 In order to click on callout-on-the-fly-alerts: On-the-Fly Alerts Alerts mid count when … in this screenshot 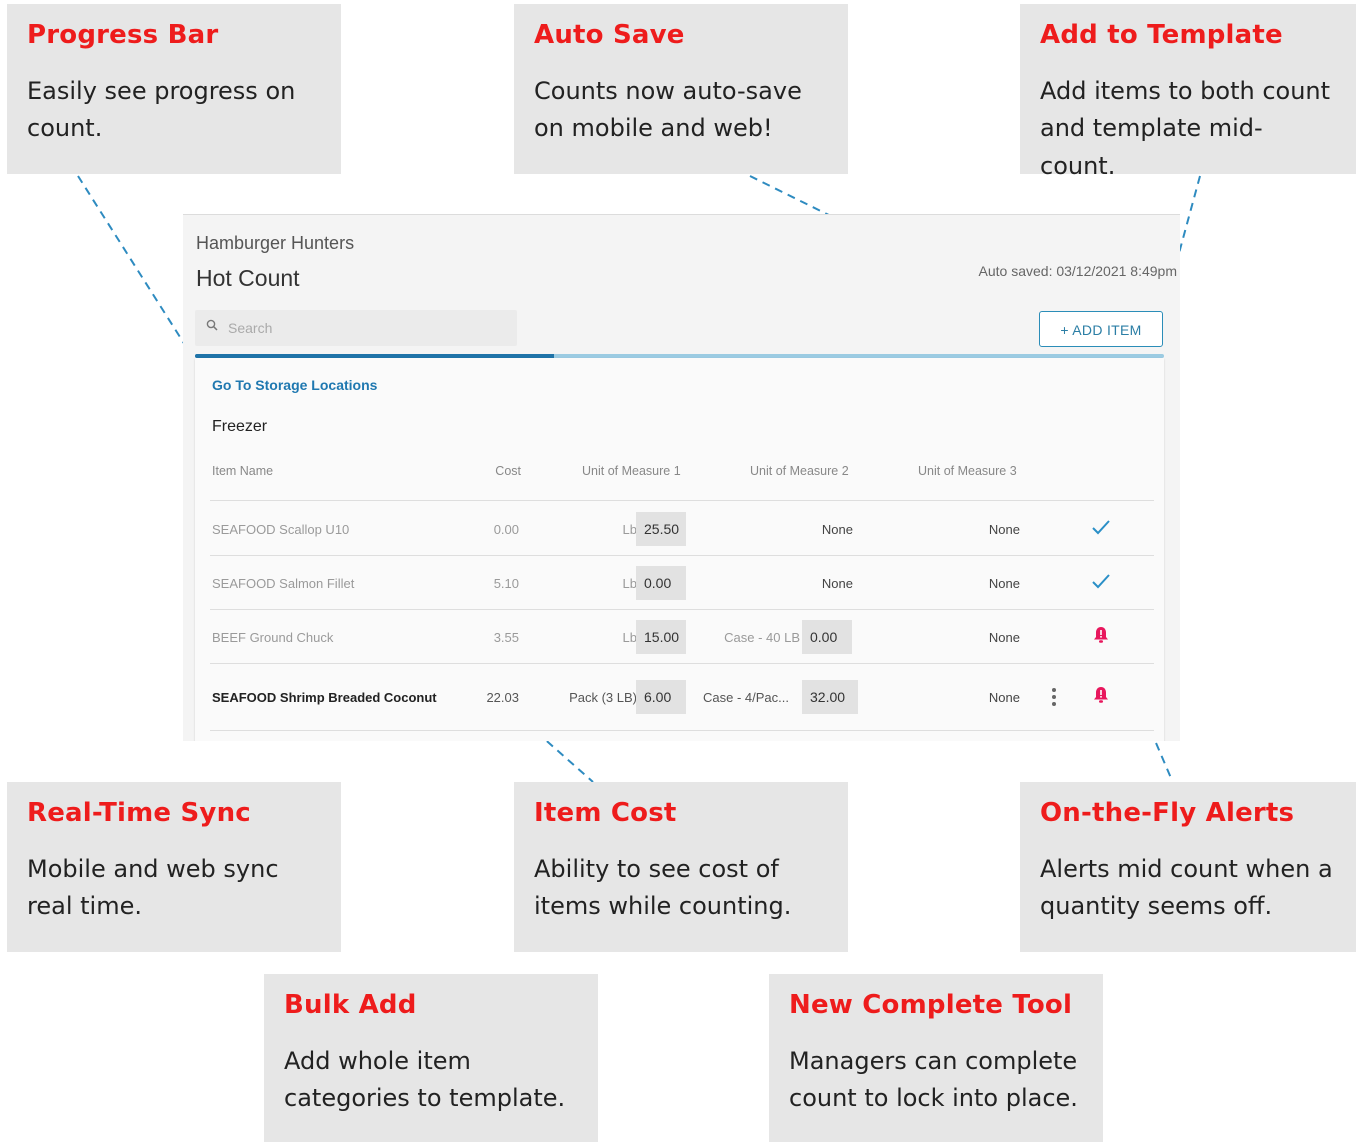, I will do `click(1188, 867)`.